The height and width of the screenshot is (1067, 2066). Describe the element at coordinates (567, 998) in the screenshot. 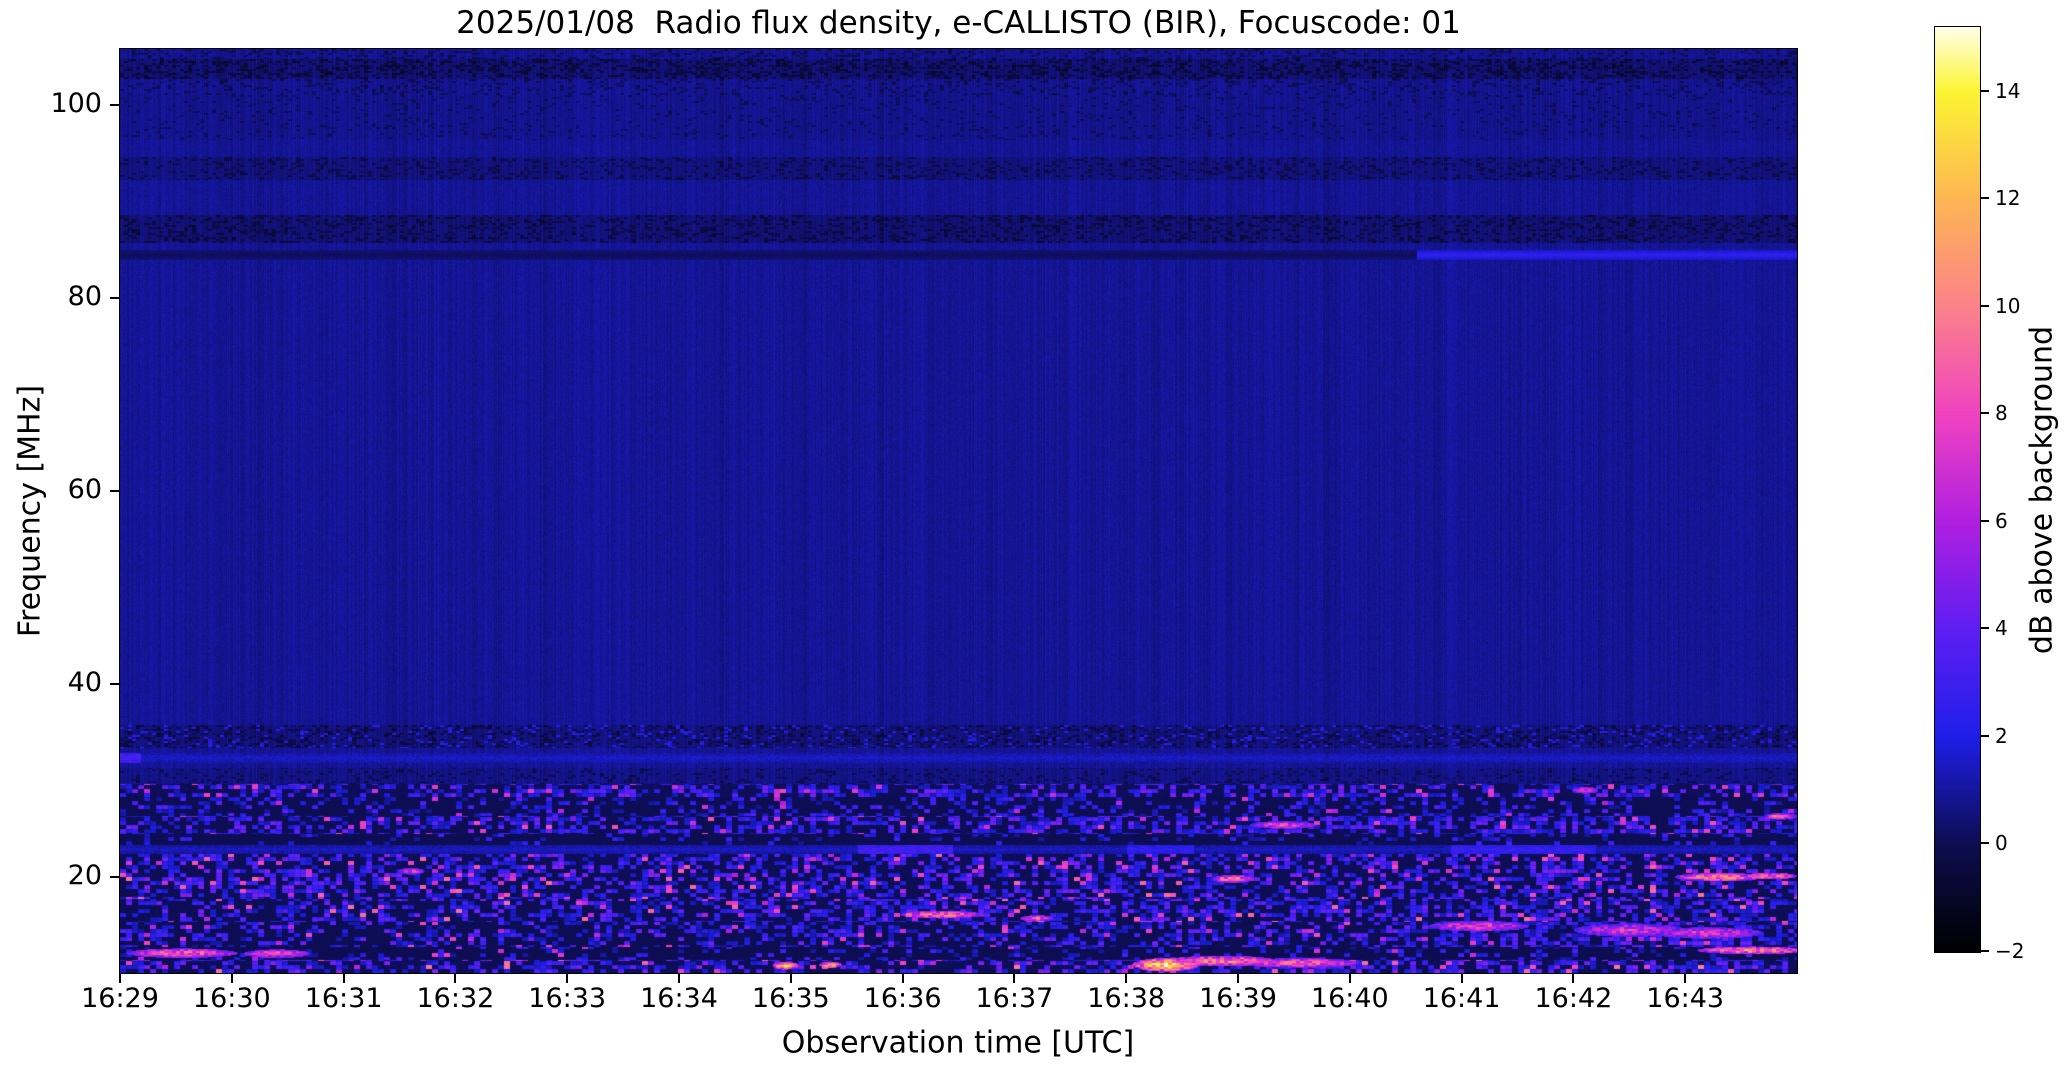

I see `x-tick-label: 16:33` at that location.